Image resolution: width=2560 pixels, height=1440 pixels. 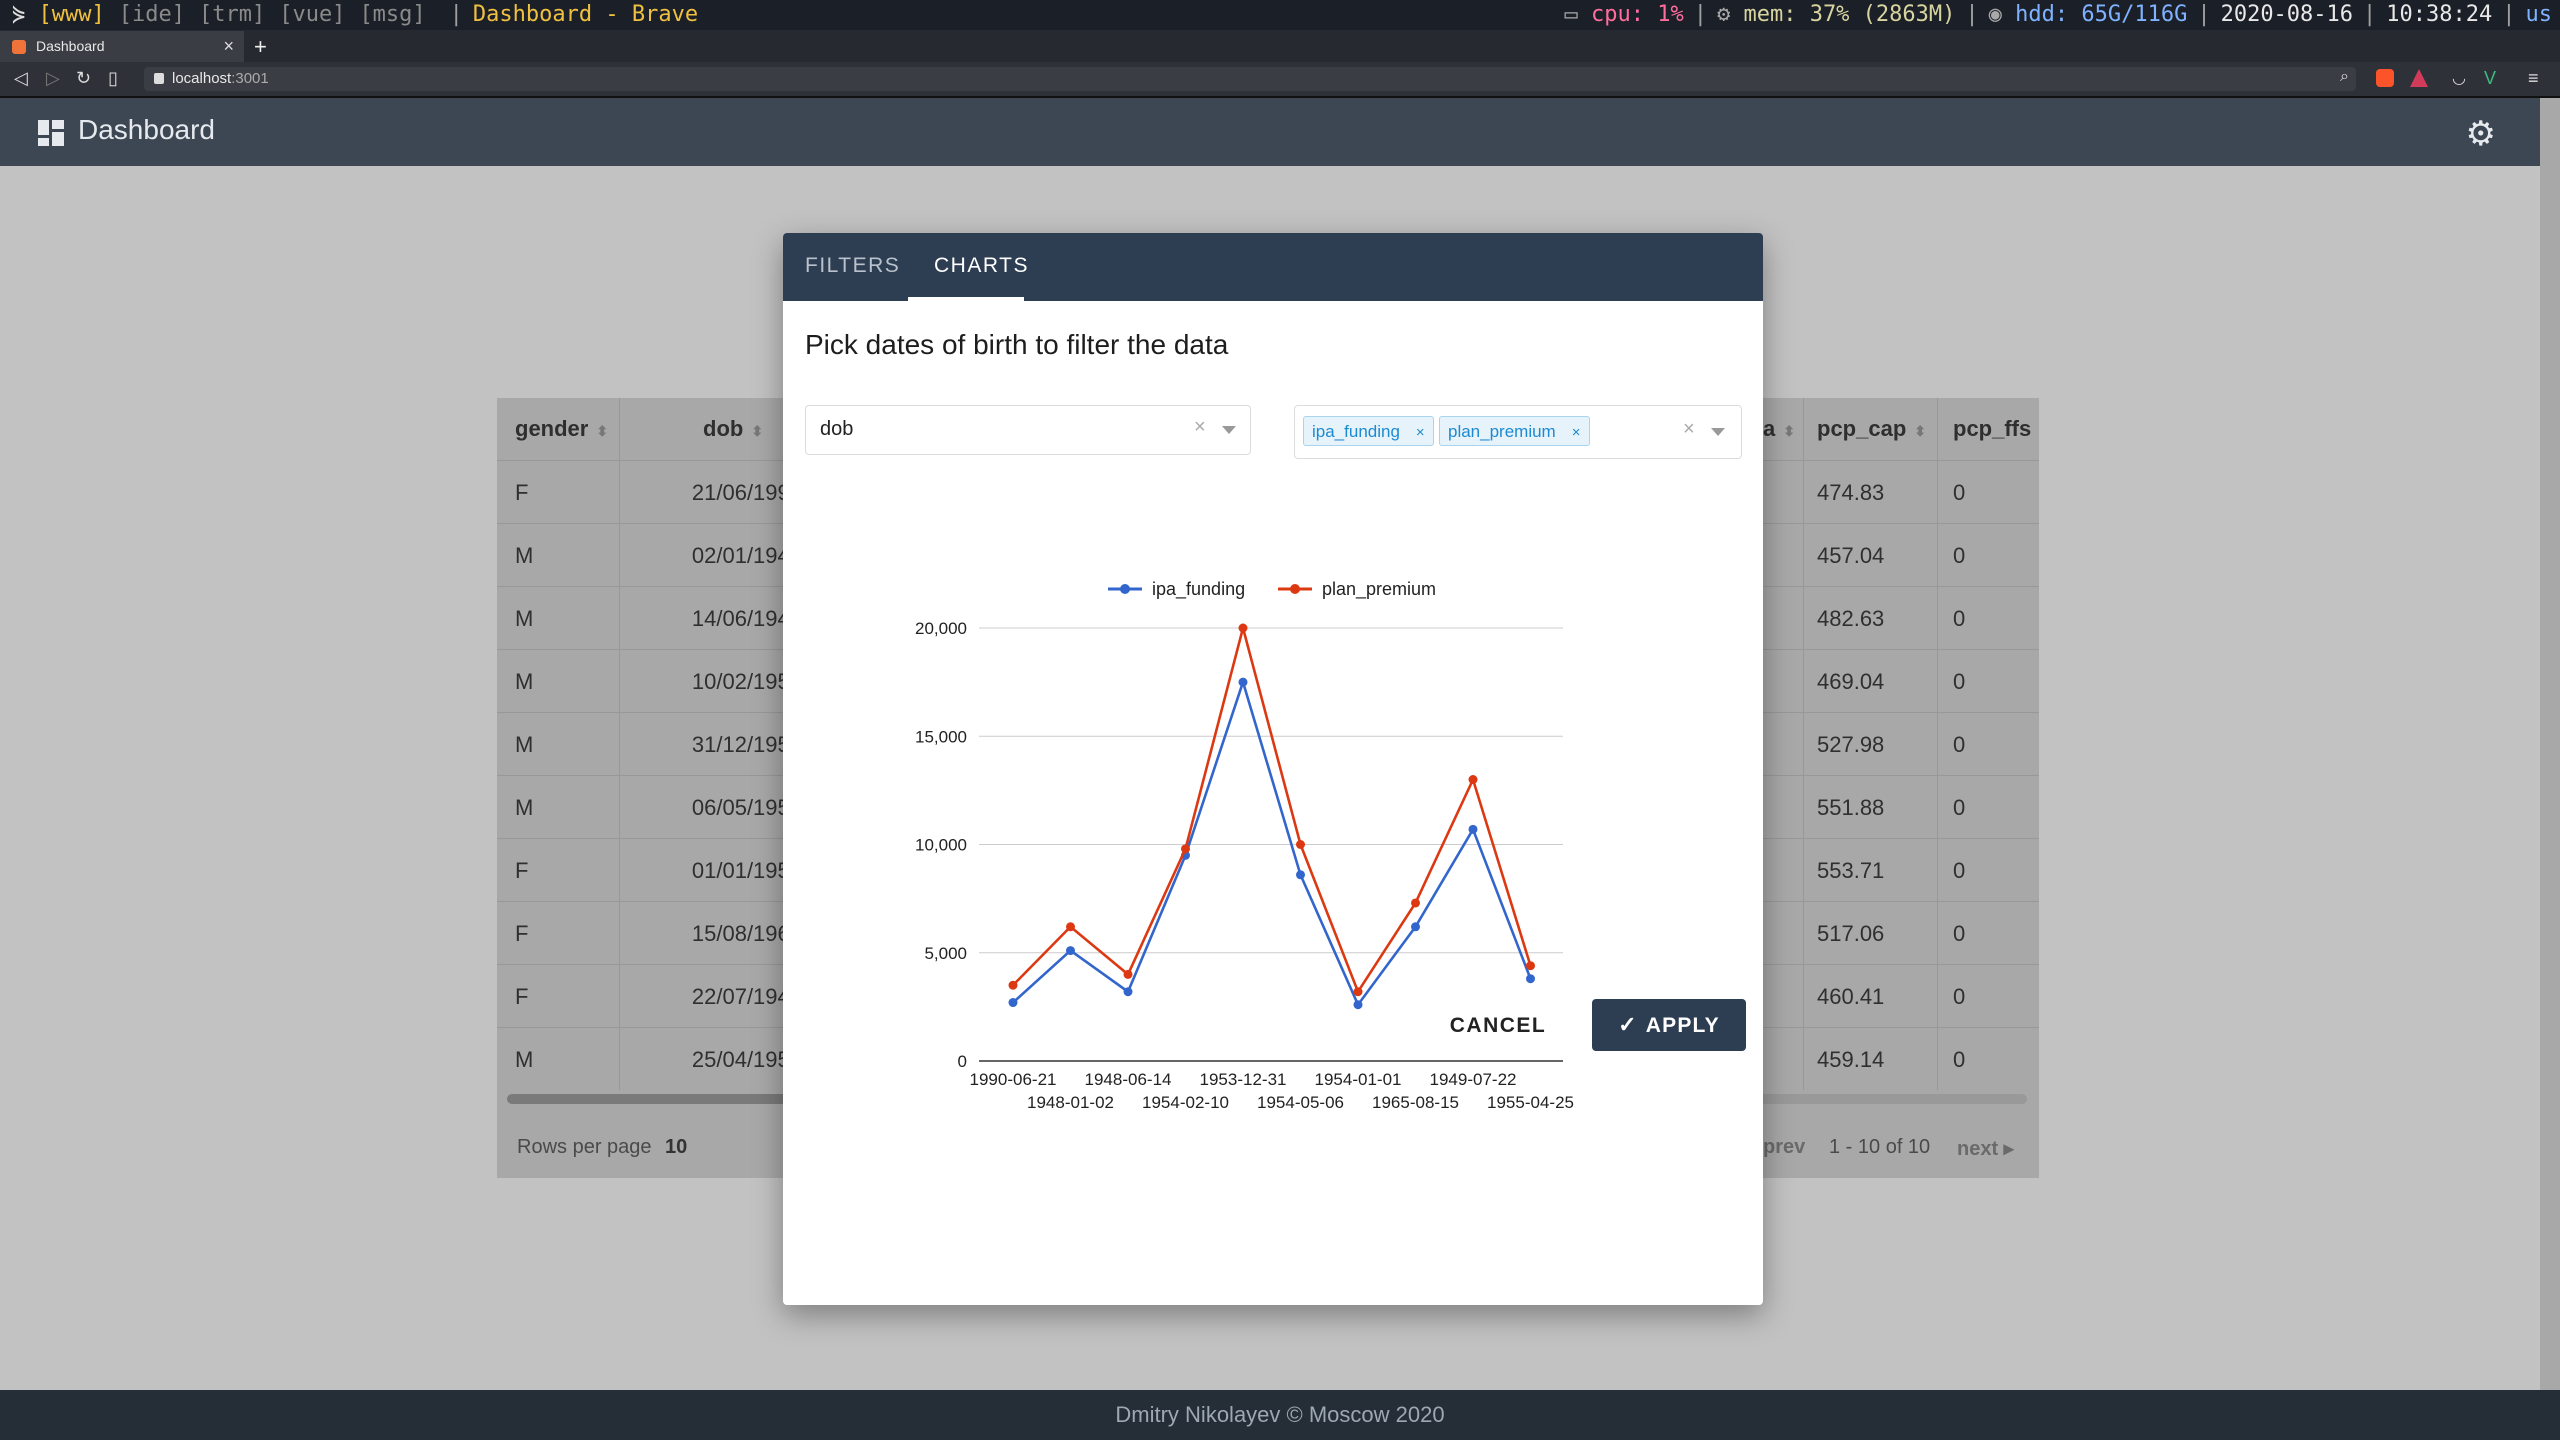 What do you see at coordinates (122, 46) in the screenshot?
I see `browser-tab: Dashboard ×` at bounding box center [122, 46].